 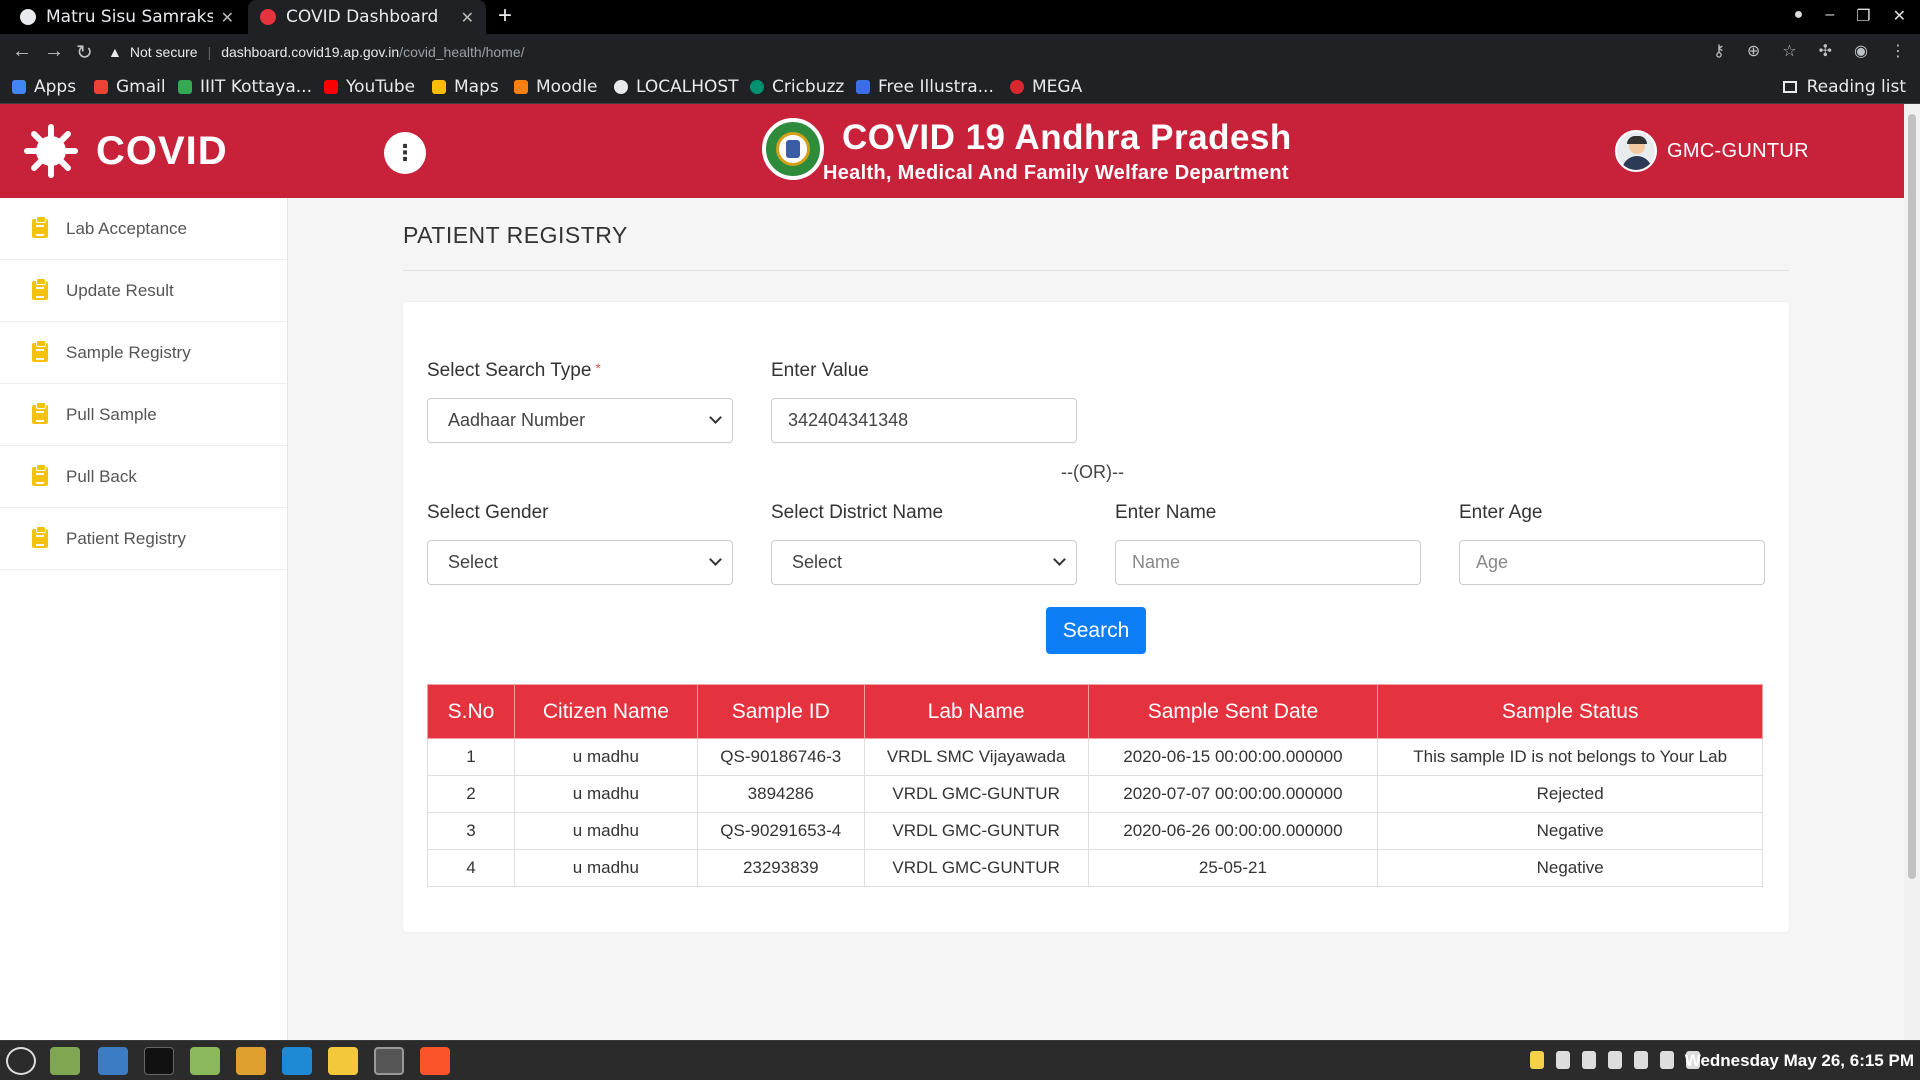 What do you see at coordinates (857, 512) in the screenshot?
I see `district-label: Select District Name` at bounding box center [857, 512].